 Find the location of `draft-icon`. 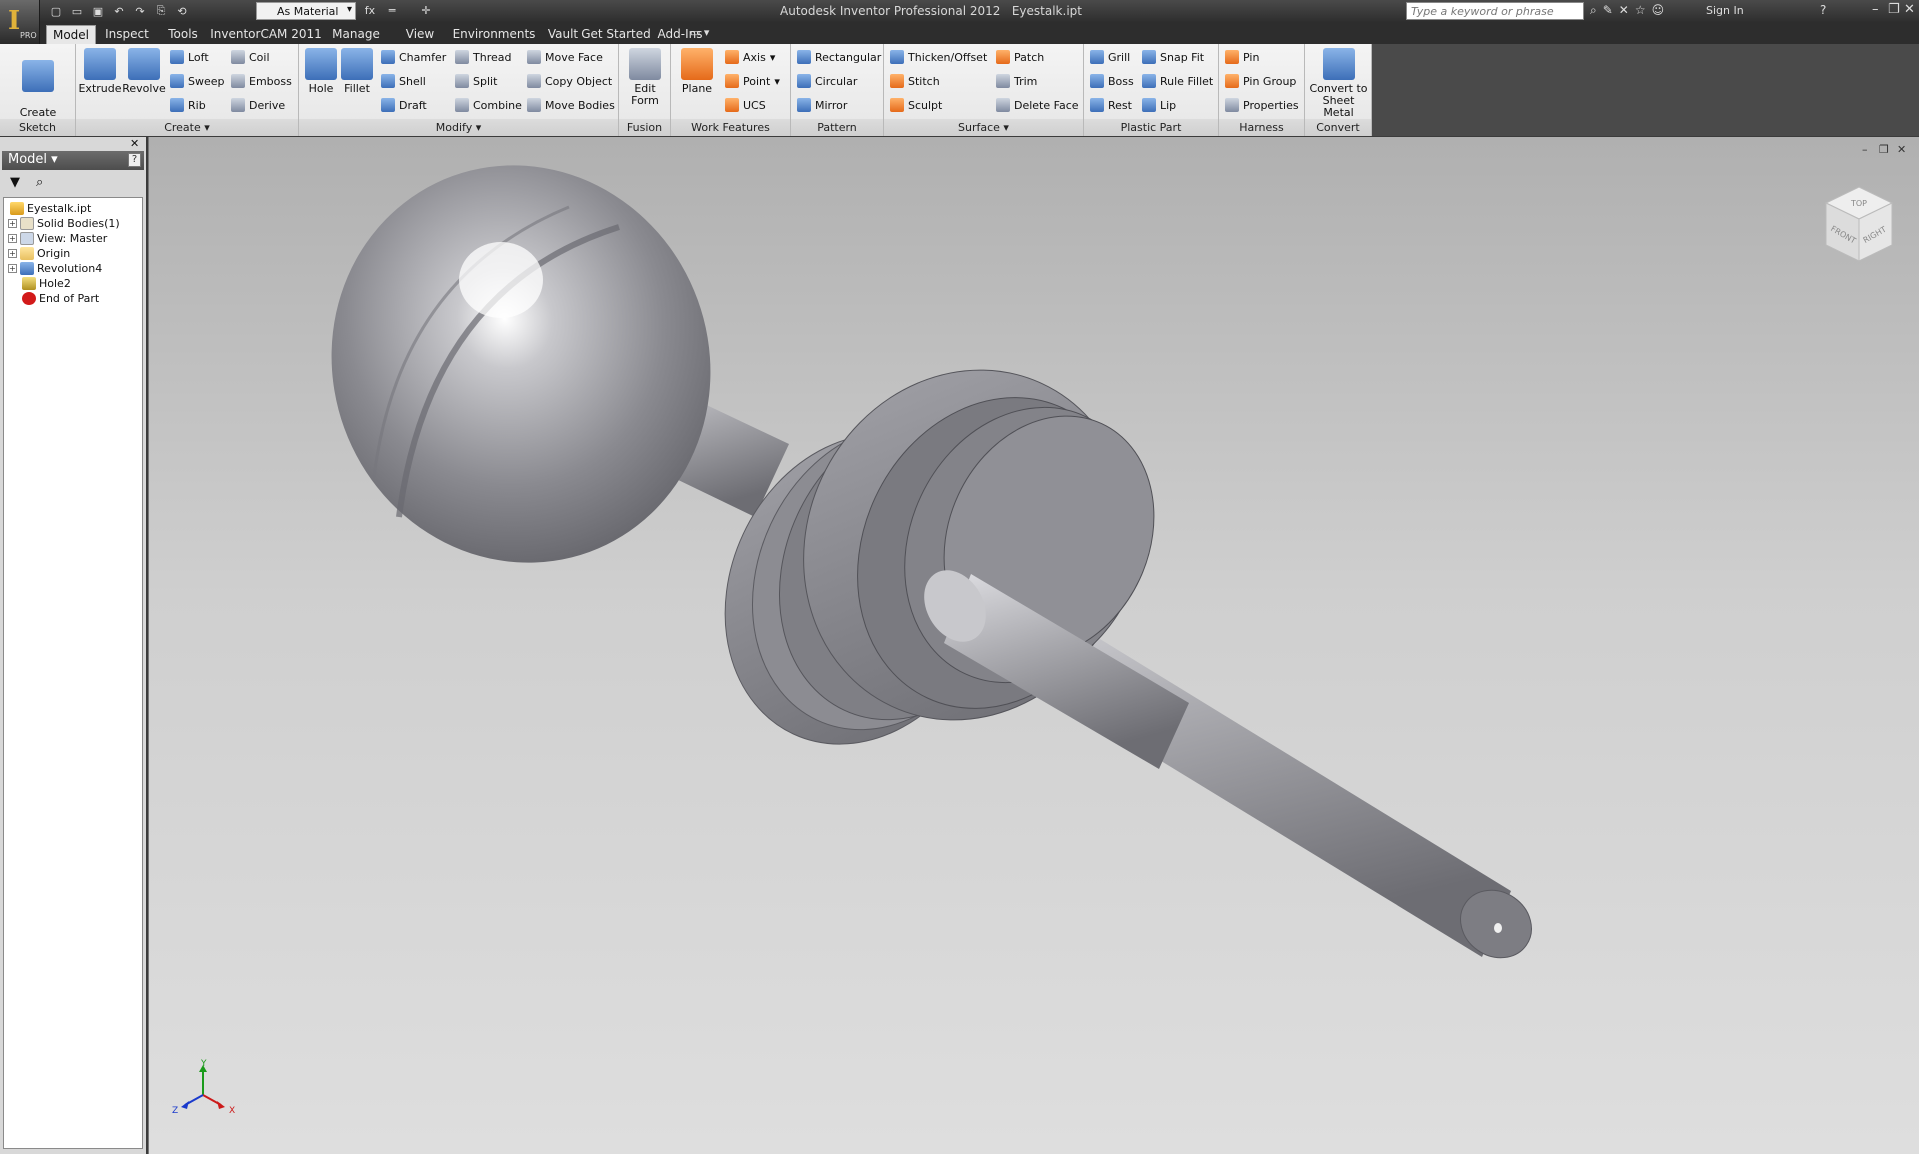

draft-icon is located at coordinates (388, 105).